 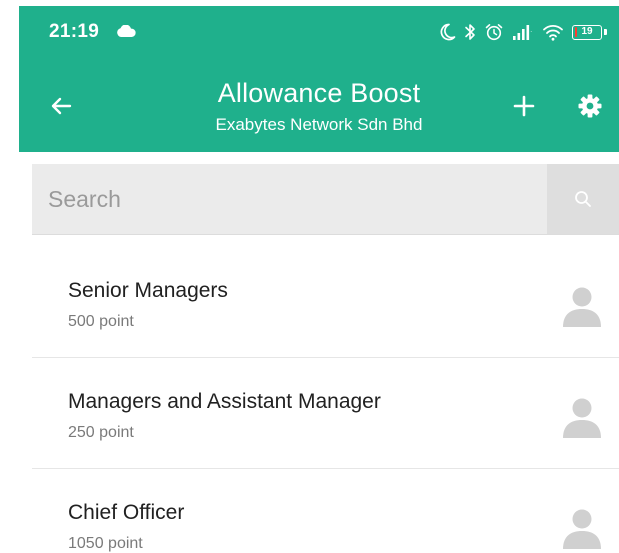 I want to click on battery-level: 19, so click(x=587, y=31).